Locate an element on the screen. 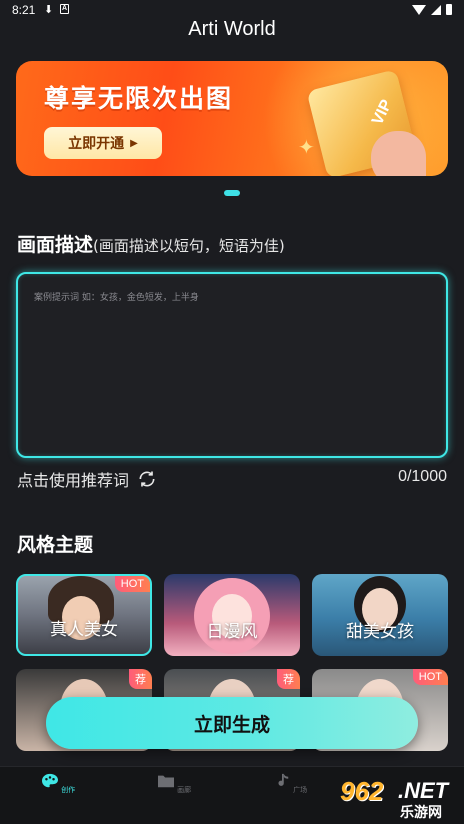 The image size is (464, 824). notification-icon: A is located at coordinates (64, 9).